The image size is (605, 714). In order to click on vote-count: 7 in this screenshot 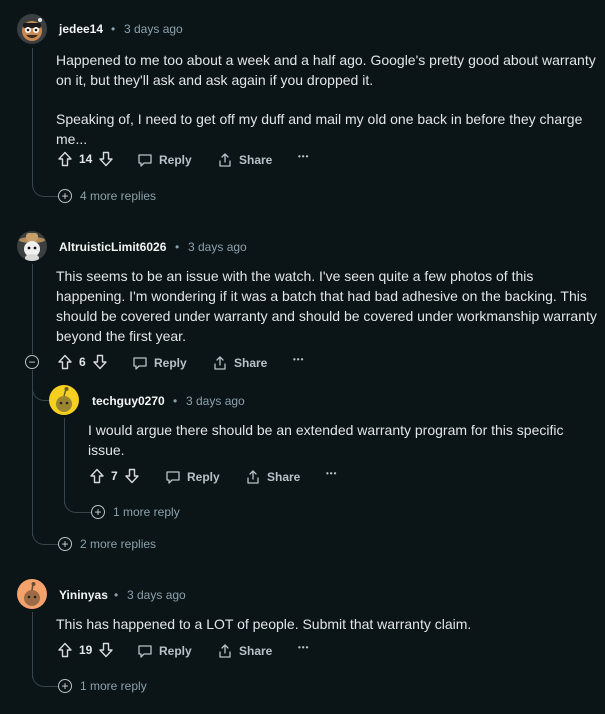, I will do `click(114, 476)`.